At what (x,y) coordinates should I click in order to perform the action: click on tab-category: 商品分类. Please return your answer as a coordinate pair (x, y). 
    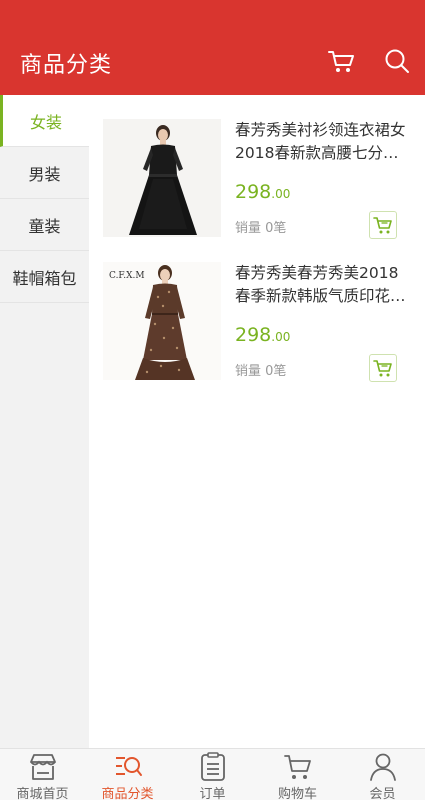
    Looking at the image, I should click on (127, 774).